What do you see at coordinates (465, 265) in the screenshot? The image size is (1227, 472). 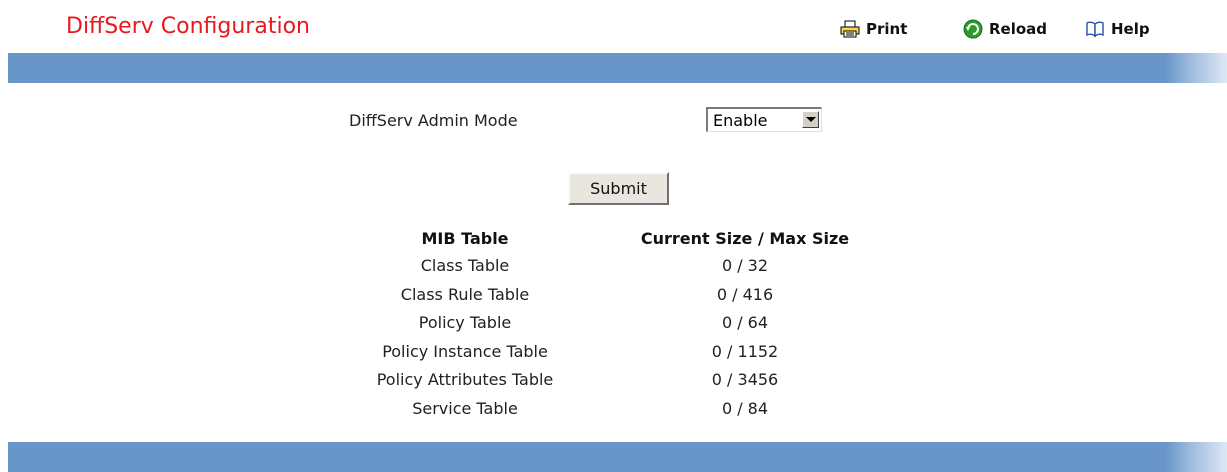 I see `table-row-name: Class Table` at bounding box center [465, 265].